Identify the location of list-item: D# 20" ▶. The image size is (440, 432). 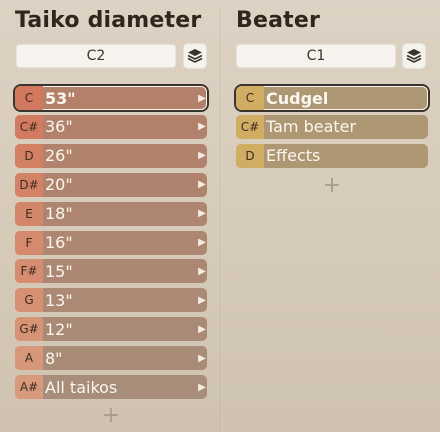
(111, 184).